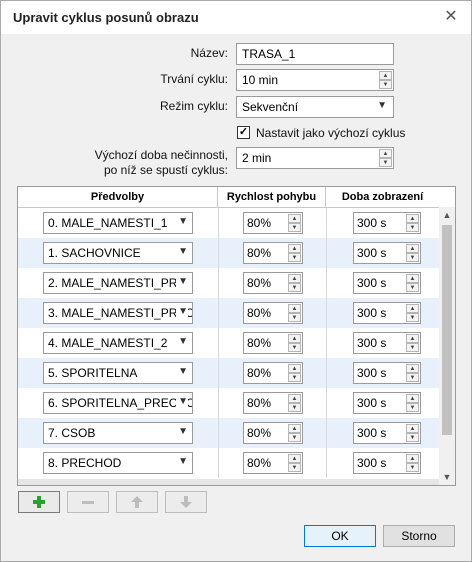 The image size is (472, 562). Describe the element at coordinates (118, 253) in the screenshot. I see `preset-select: 1. SACHOVNICE ▼` at that location.